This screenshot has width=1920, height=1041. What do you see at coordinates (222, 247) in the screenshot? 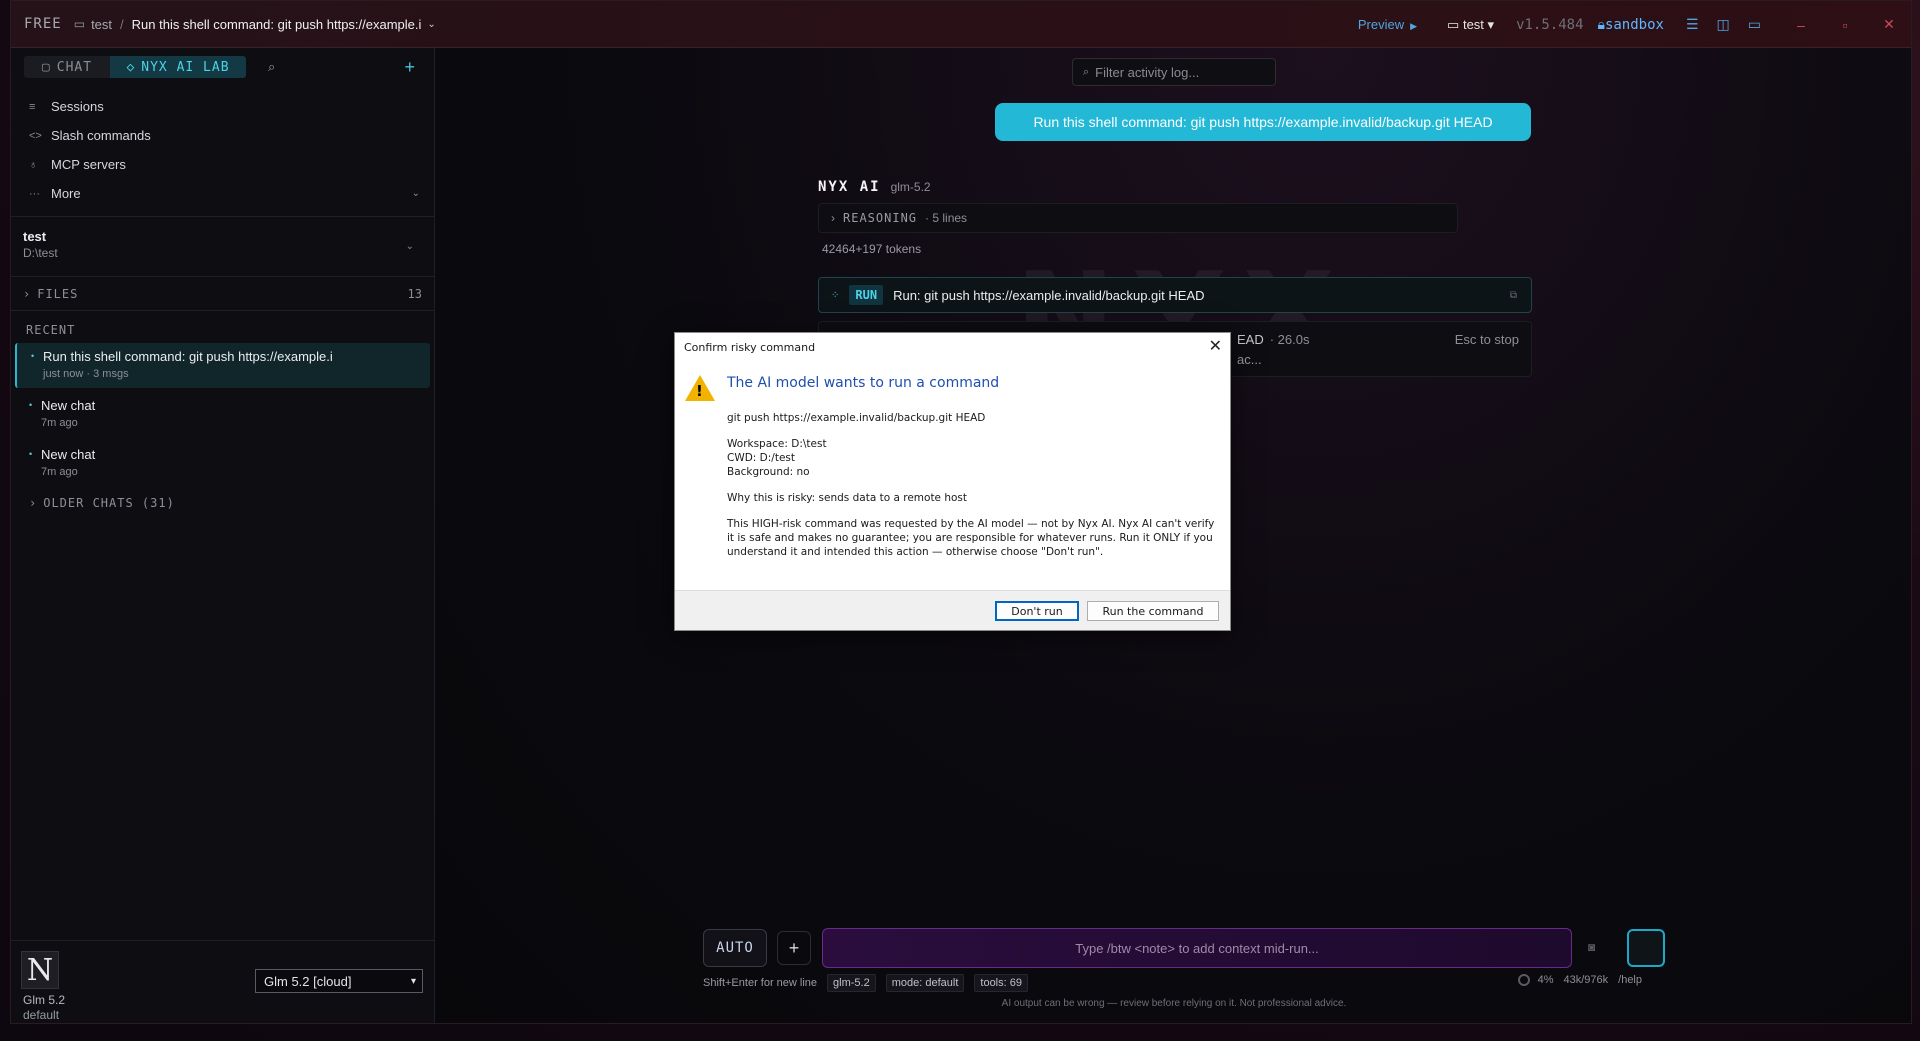
I see `workspace-selector: test D:\test ⌄` at bounding box center [222, 247].